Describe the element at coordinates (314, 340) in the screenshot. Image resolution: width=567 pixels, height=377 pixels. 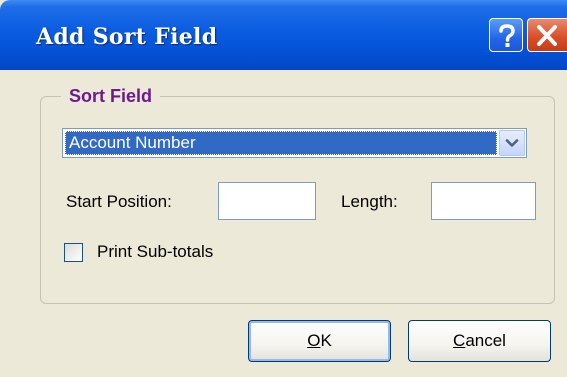
I see `ok-mnemonic: O` at that location.